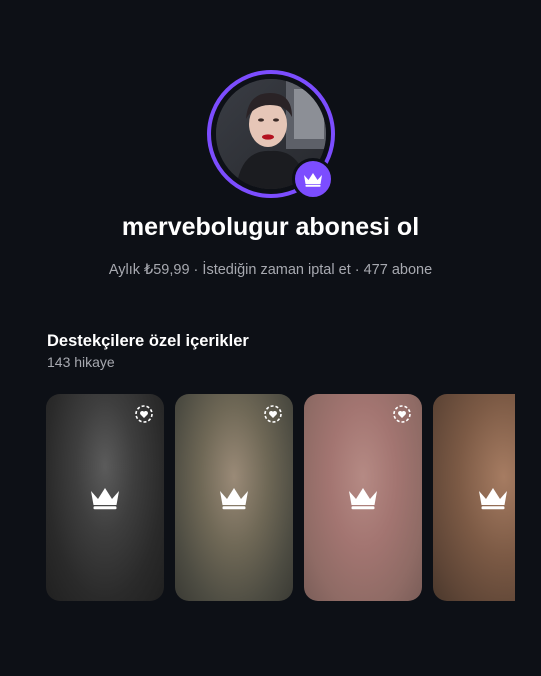 Image resolution: width=541 pixels, height=676 pixels. Describe the element at coordinates (148, 341) in the screenshot. I see `exclusive-content-heading: Destekçilere özel içerikler` at that location.